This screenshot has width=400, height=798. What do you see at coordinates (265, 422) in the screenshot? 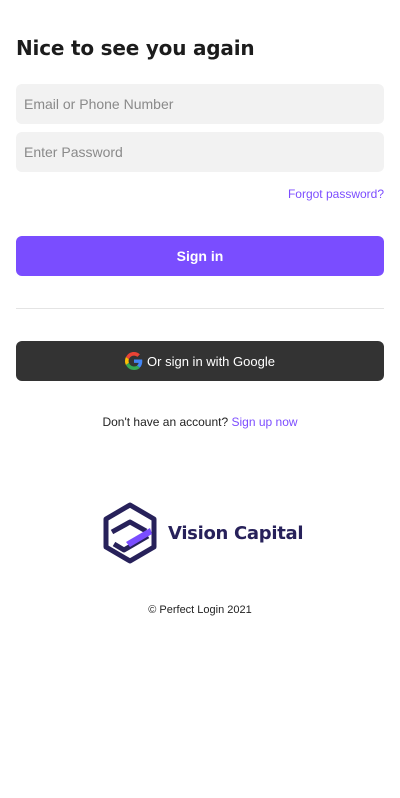
I see `sign-up-link: Sign up now` at bounding box center [265, 422].